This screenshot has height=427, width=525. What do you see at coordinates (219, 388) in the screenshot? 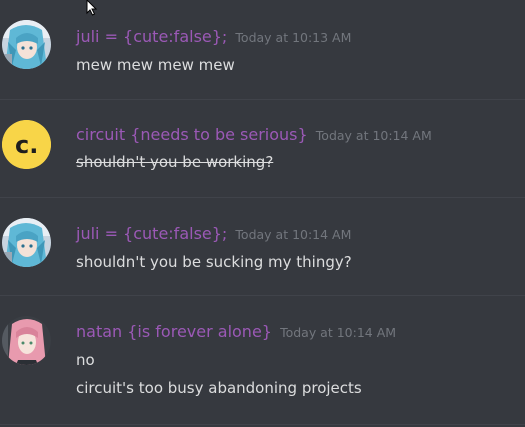
I see `message-text: circuit's too busy abandoning projects` at bounding box center [219, 388].